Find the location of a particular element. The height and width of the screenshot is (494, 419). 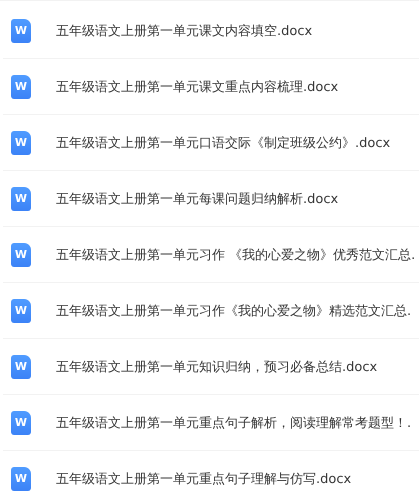

file-name: 五年级语文上册第一单元习作 《我的心爱之物》优秀范文汇总. is located at coordinates (236, 255).